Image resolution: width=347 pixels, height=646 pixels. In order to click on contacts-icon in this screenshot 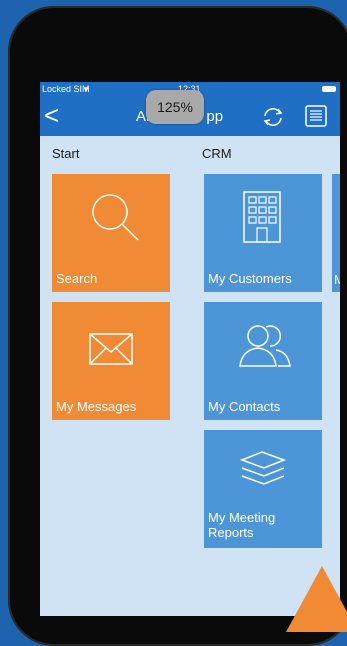, I will do `click(265, 346)`.